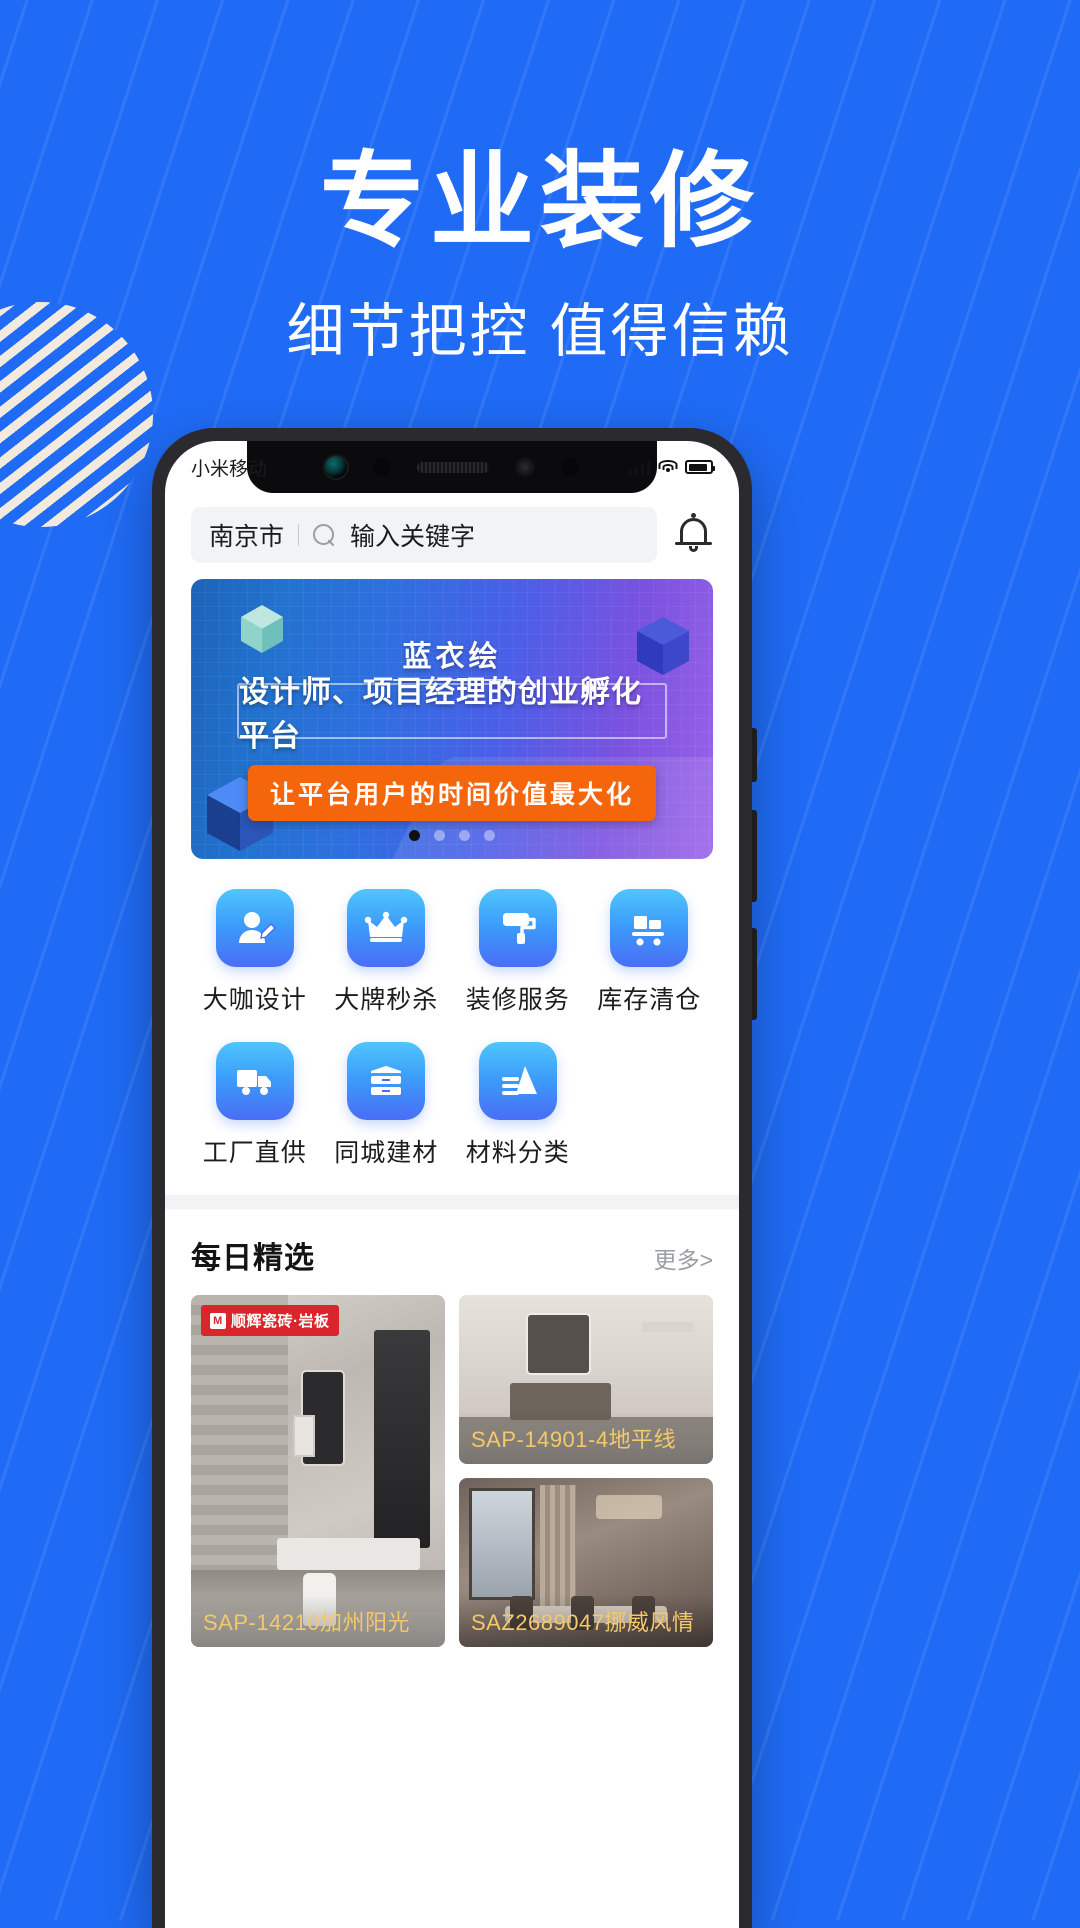 Image resolution: width=1080 pixels, height=1928 pixels. I want to click on brand-badge-label: 顺辉瓷砖·岩板, so click(280, 1321).